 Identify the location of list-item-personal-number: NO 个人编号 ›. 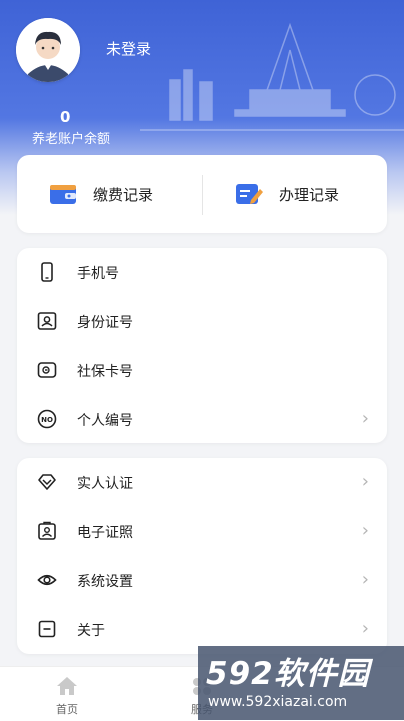
(202, 419).